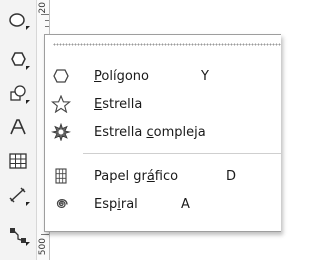  I want to click on table-tool, so click(18, 161).